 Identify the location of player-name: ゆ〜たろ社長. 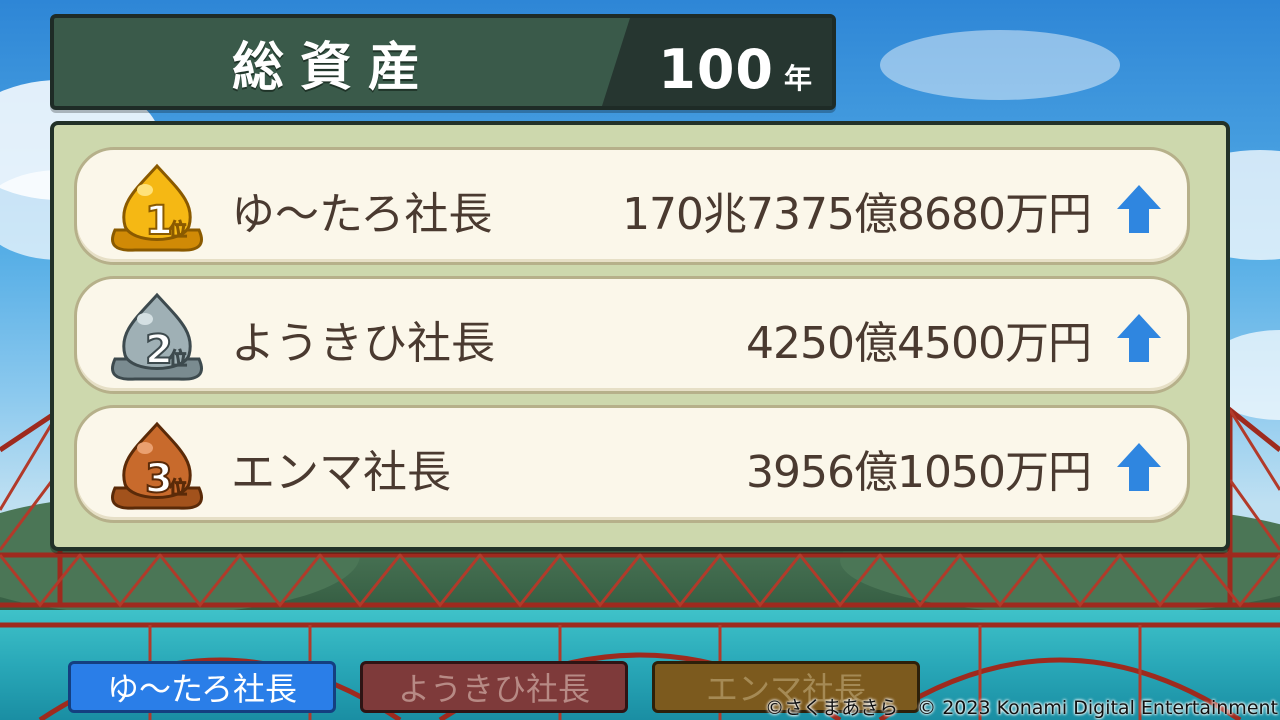
(362, 214).